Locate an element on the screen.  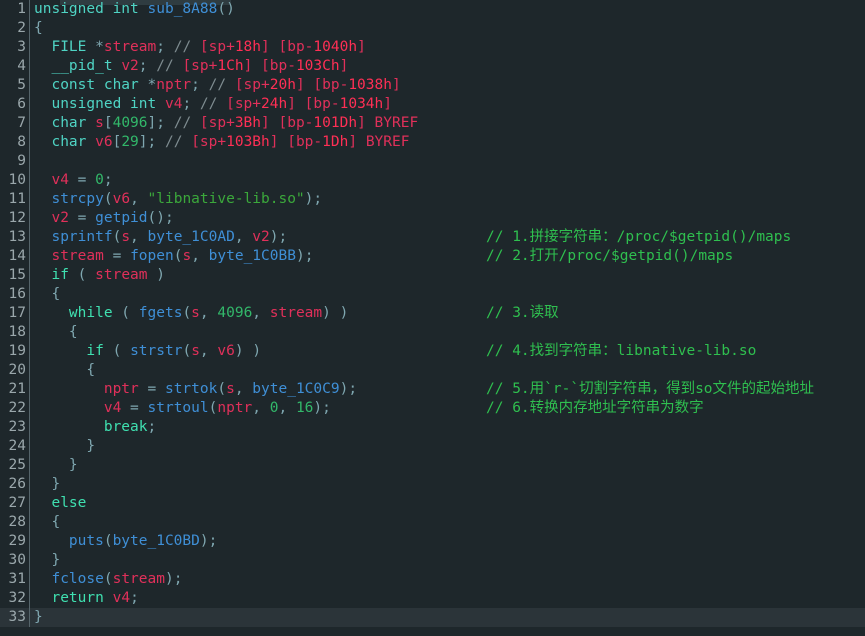
code-line-source: unsigned int sub_8A88() is located at coordinates (442, 9).